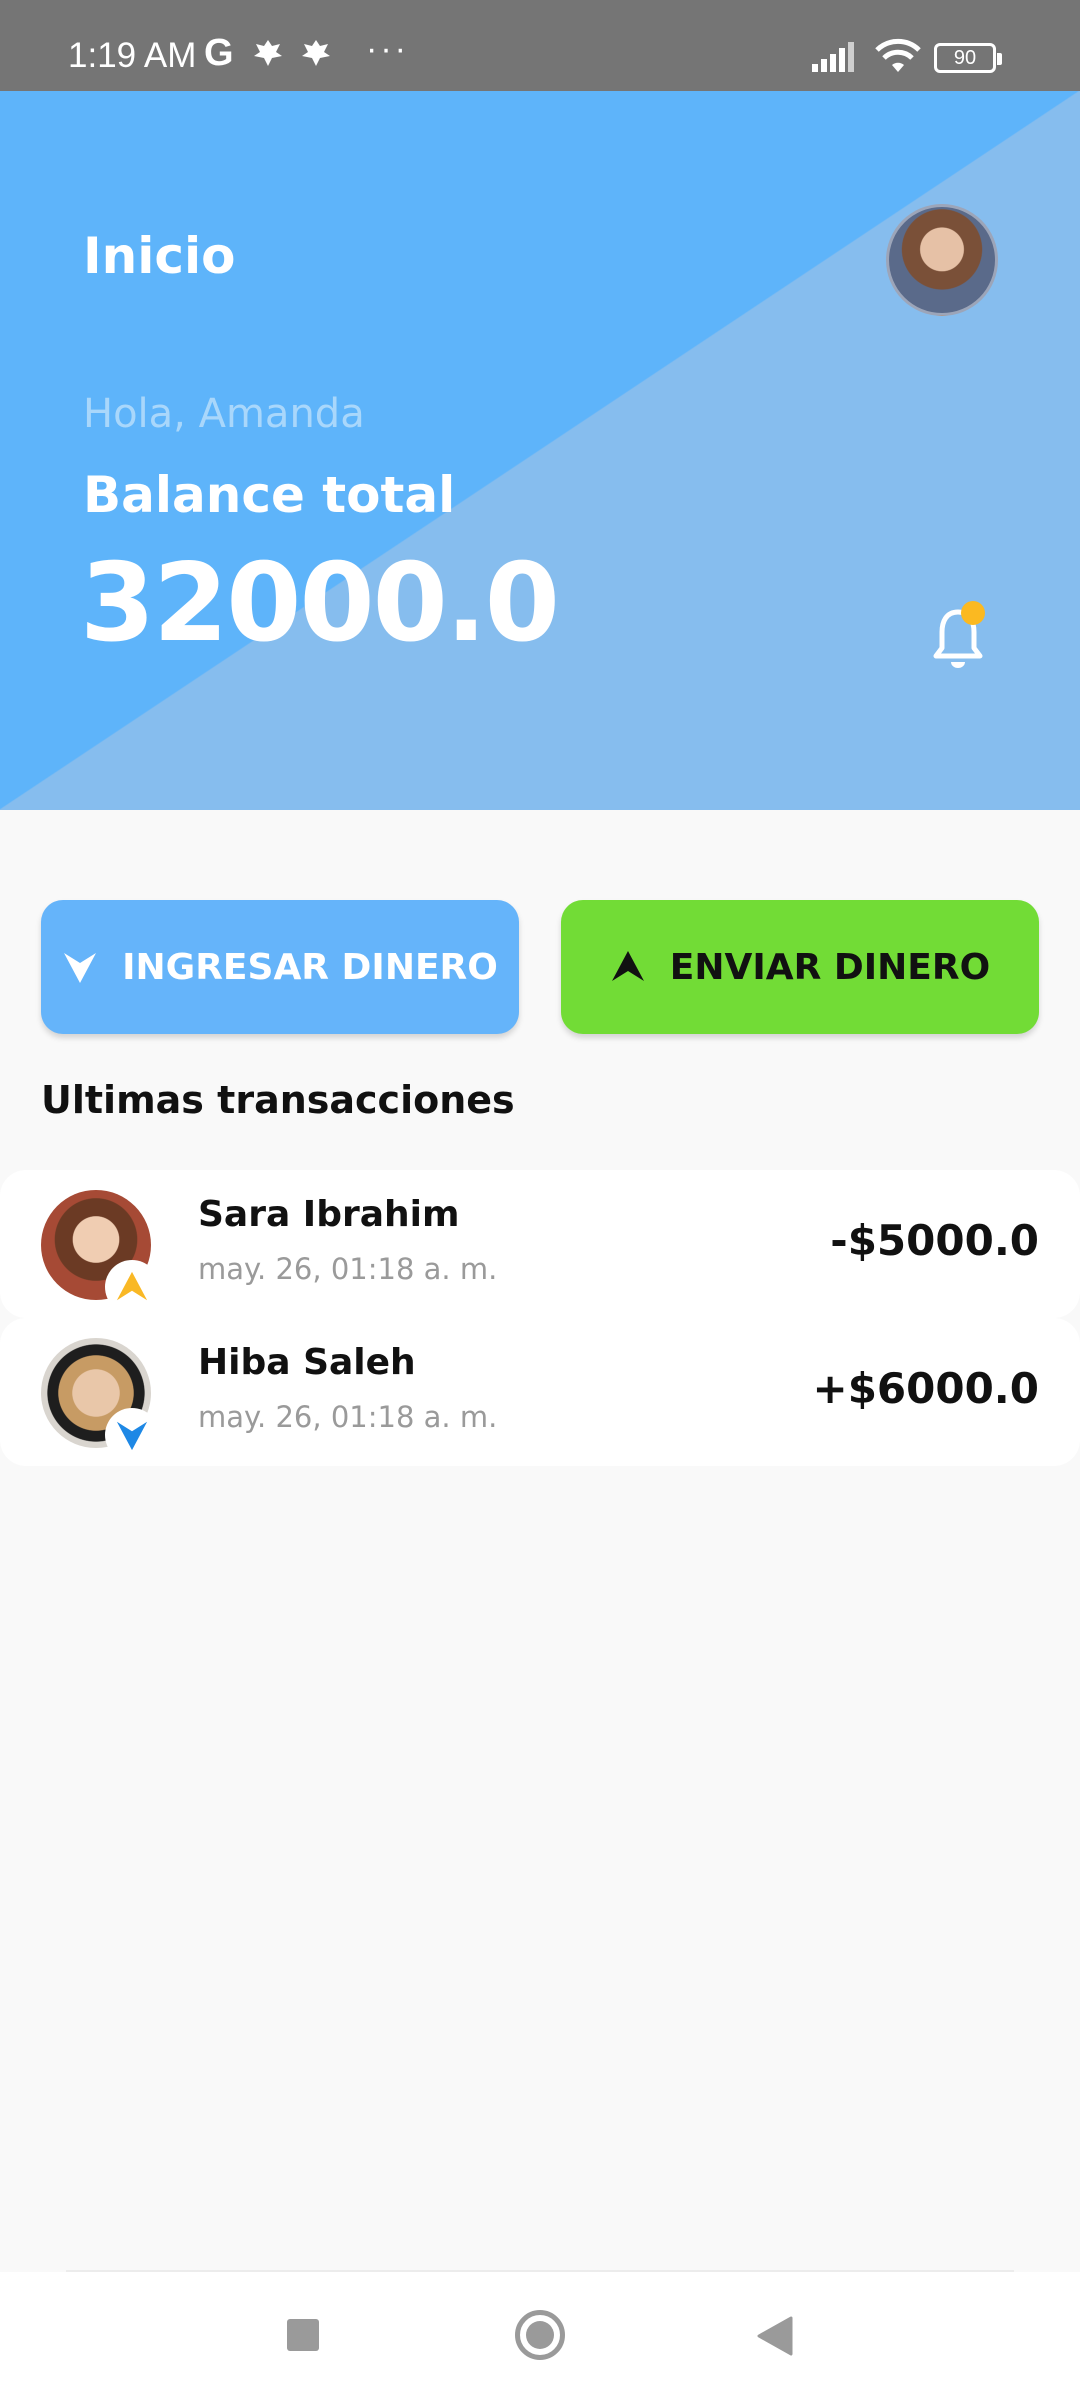 This screenshot has width=1080, height=2400. What do you see at coordinates (132, 55) in the screenshot?
I see `status-time: 1:19 AM` at bounding box center [132, 55].